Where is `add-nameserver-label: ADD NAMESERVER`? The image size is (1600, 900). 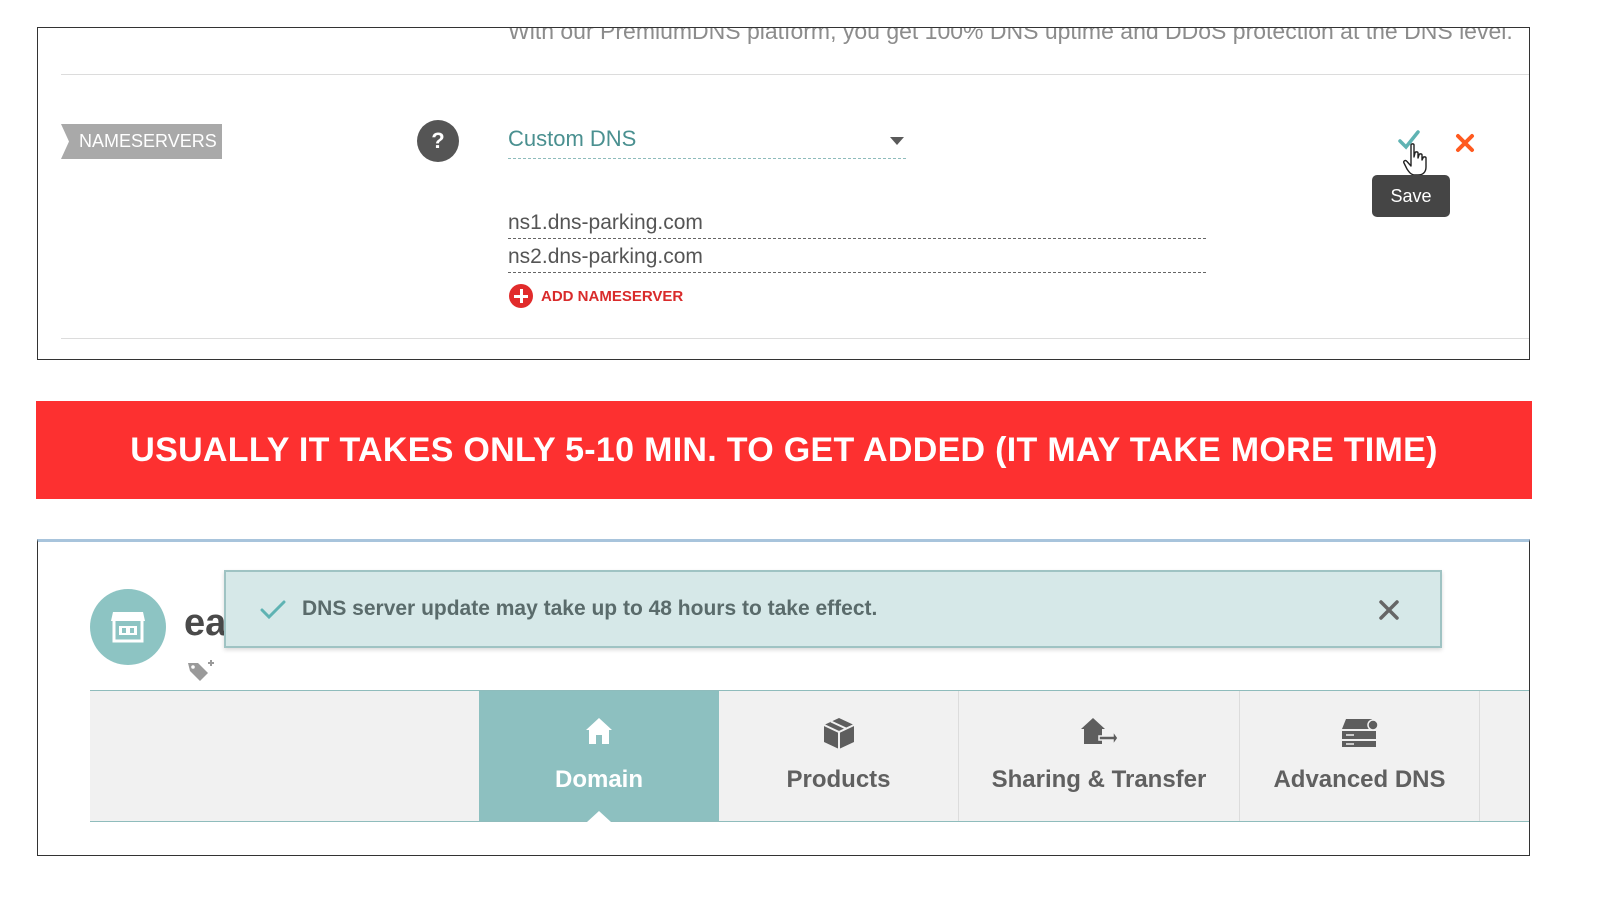
add-nameserver-label: ADD NAMESERVER is located at coordinates (612, 296).